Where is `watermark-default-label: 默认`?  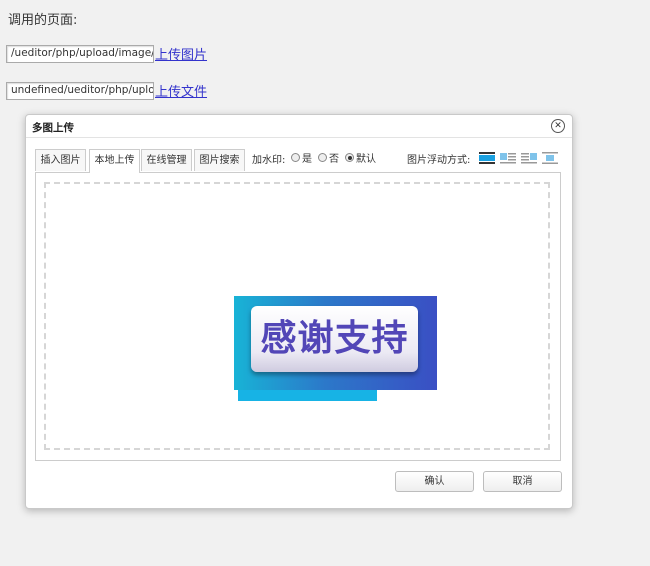
watermark-default-label: 默认 is located at coordinates (366, 159).